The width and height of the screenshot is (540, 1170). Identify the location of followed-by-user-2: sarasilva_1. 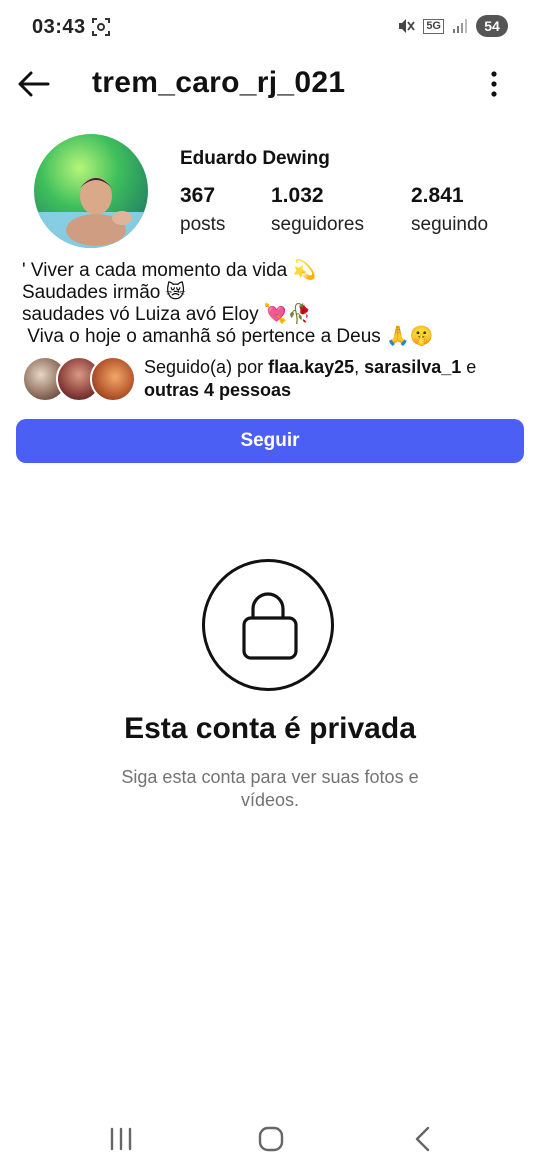
(412, 367).